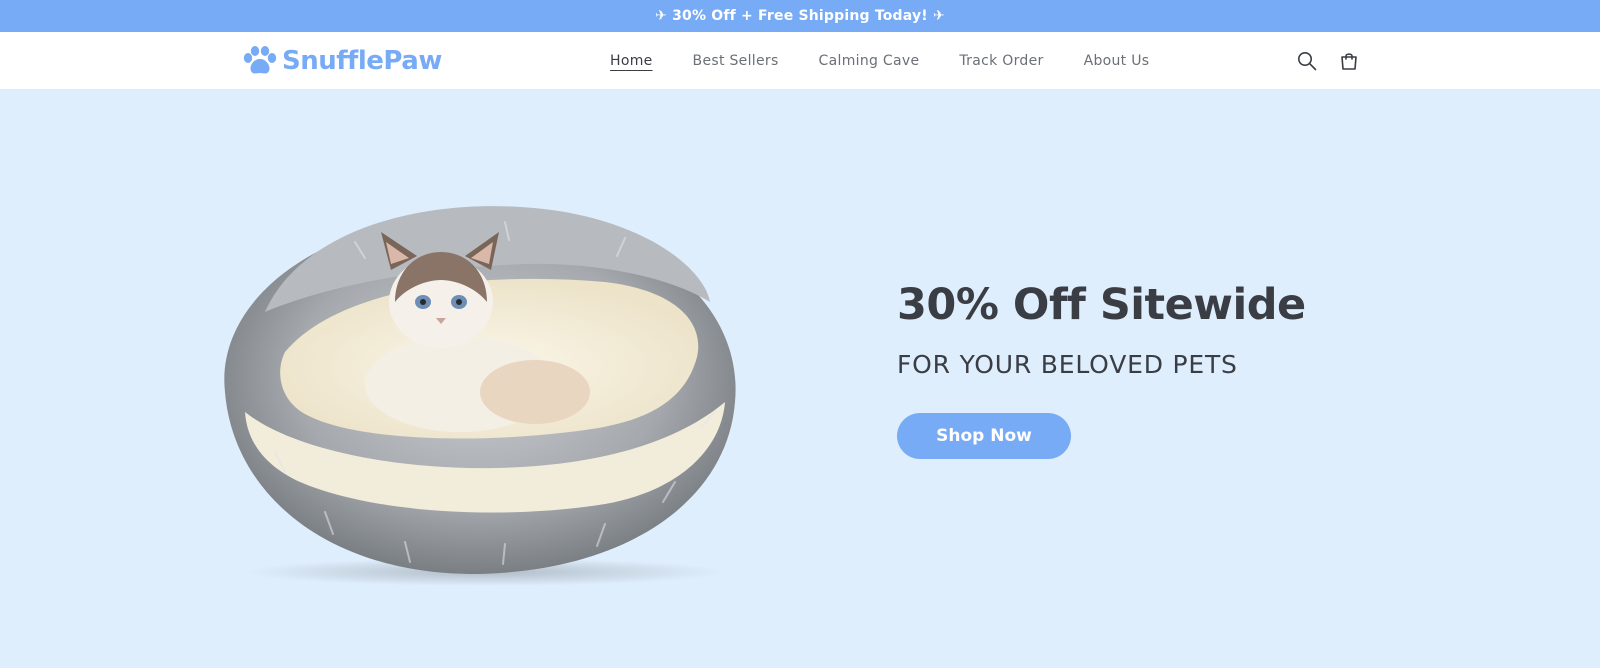  What do you see at coordinates (1067, 364) in the screenshot?
I see `hero-subtitle: FOR YOUR BELOVED PETS` at bounding box center [1067, 364].